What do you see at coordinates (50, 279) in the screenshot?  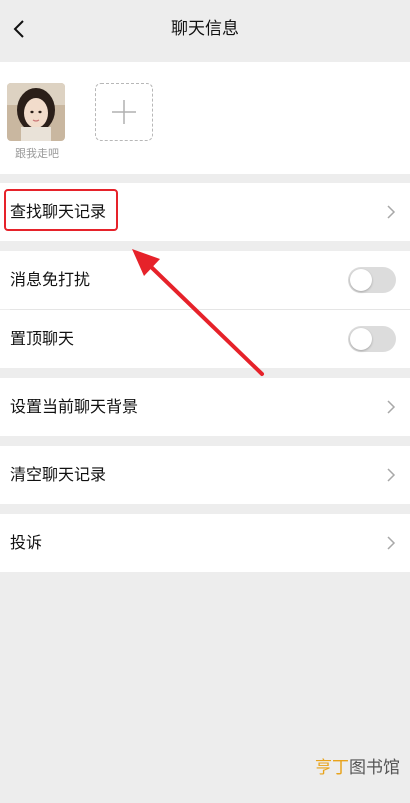 I see `mute-label: 消息免打扰` at bounding box center [50, 279].